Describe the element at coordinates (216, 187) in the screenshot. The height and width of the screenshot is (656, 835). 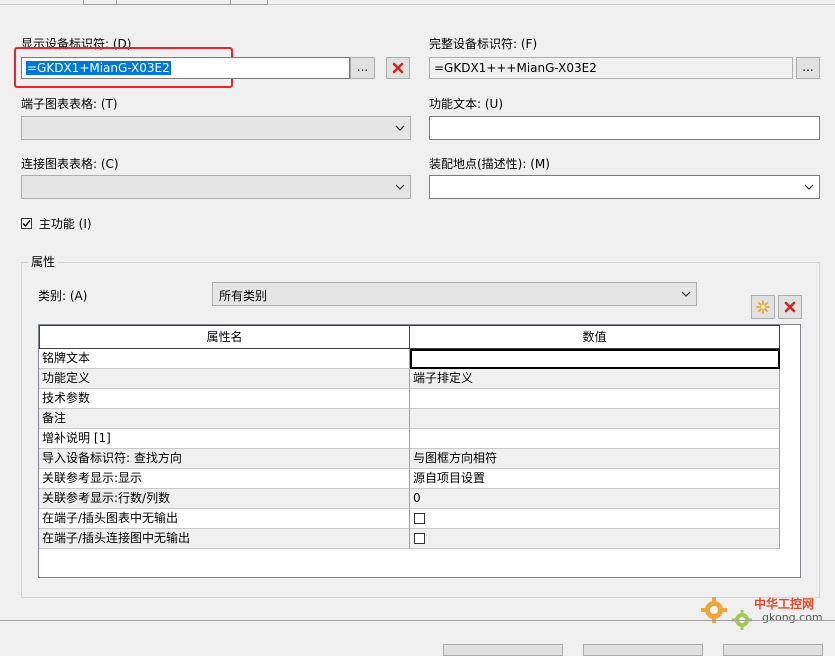
I see `connection-diagram-select` at that location.